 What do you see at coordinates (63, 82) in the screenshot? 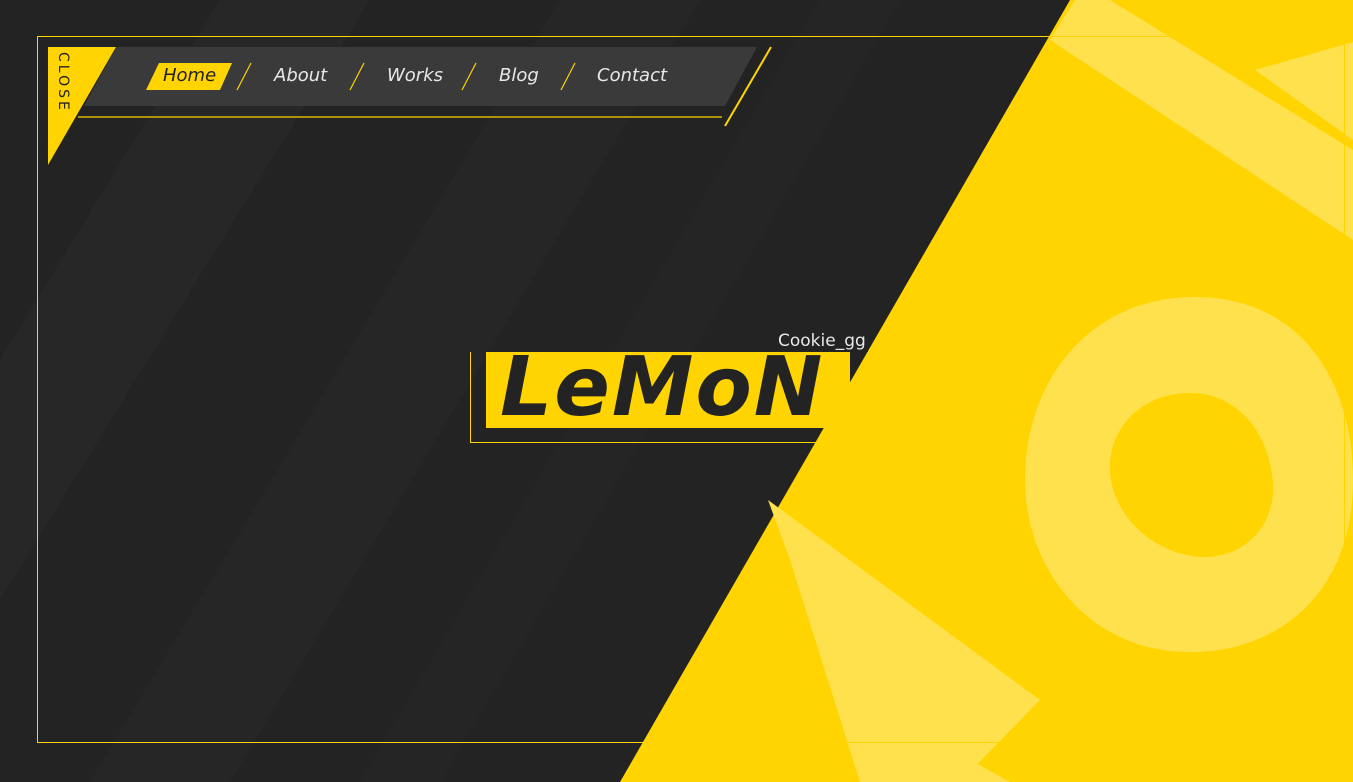
I see `close-menu-button: CLOSE` at bounding box center [63, 82].